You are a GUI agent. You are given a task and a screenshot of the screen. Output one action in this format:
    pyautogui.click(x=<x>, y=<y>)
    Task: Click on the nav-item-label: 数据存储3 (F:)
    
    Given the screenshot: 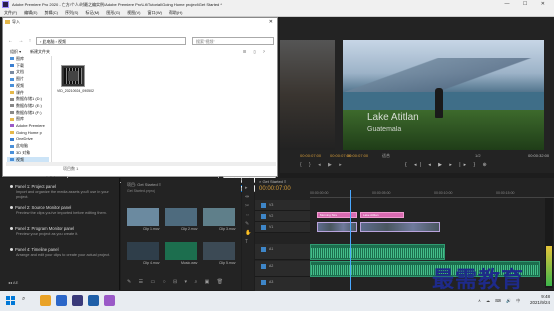 What is the action you would take?
    pyautogui.click(x=29, y=112)
    